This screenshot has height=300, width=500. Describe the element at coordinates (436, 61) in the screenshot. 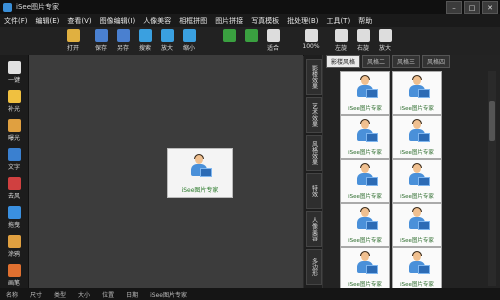

I see `effect-style-tab: 风格四` at that location.